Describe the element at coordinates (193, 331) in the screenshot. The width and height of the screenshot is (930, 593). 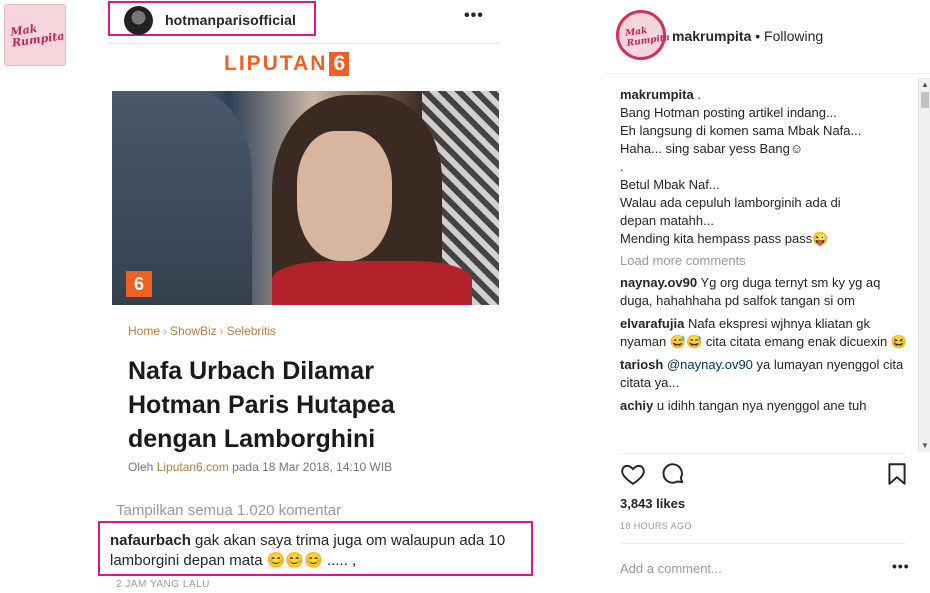
I see `breadcrumb-showbiz: ShowBiz` at that location.